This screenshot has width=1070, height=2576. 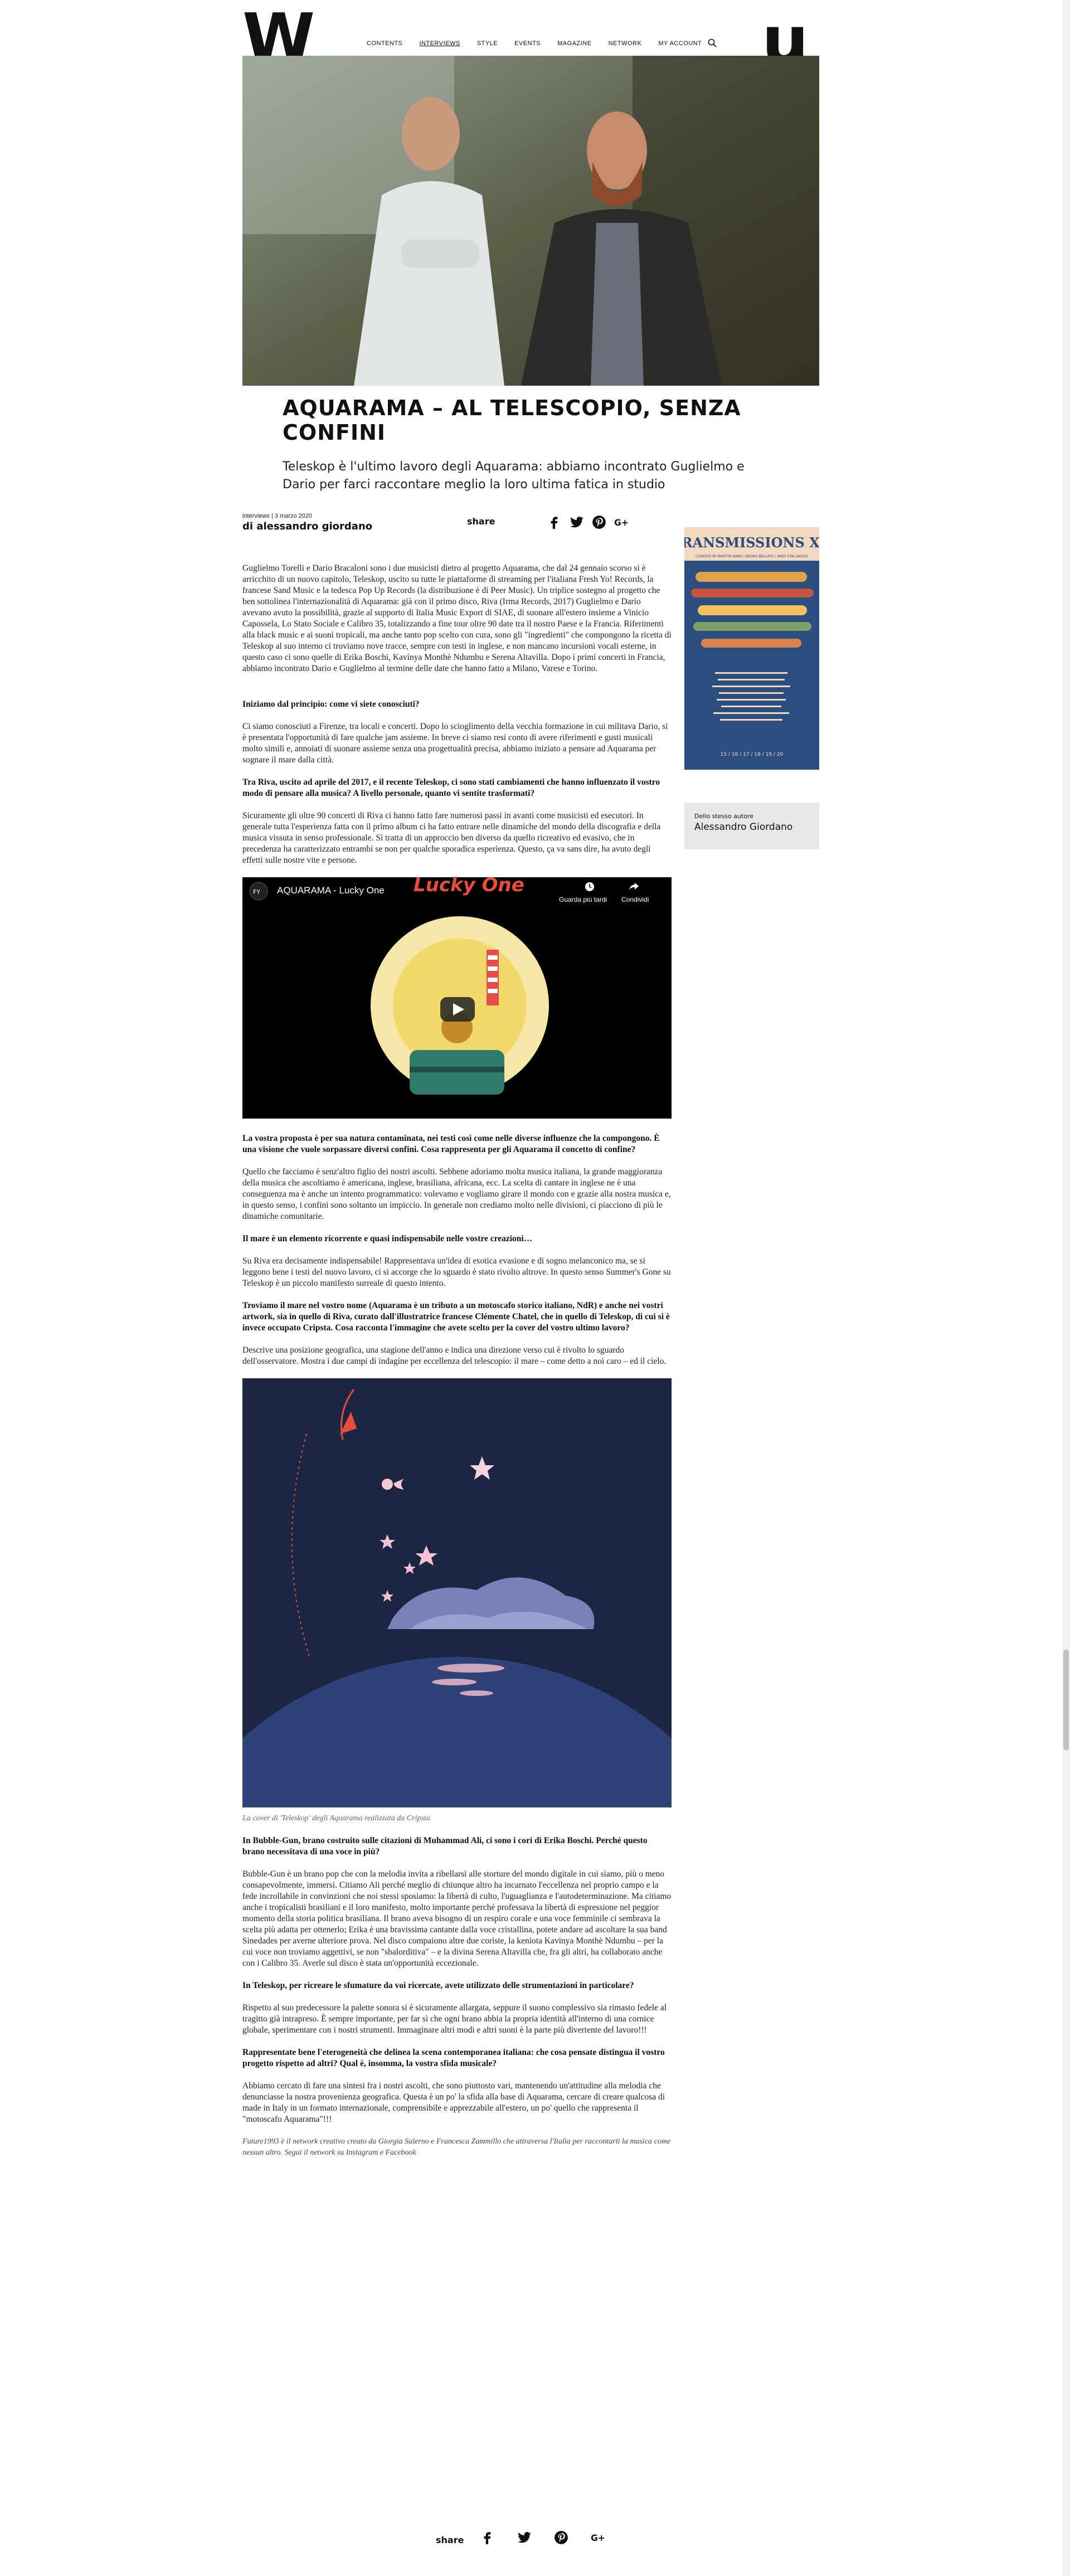 What do you see at coordinates (712, 43) in the screenshot?
I see `search-icon` at bounding box center [712, 43].